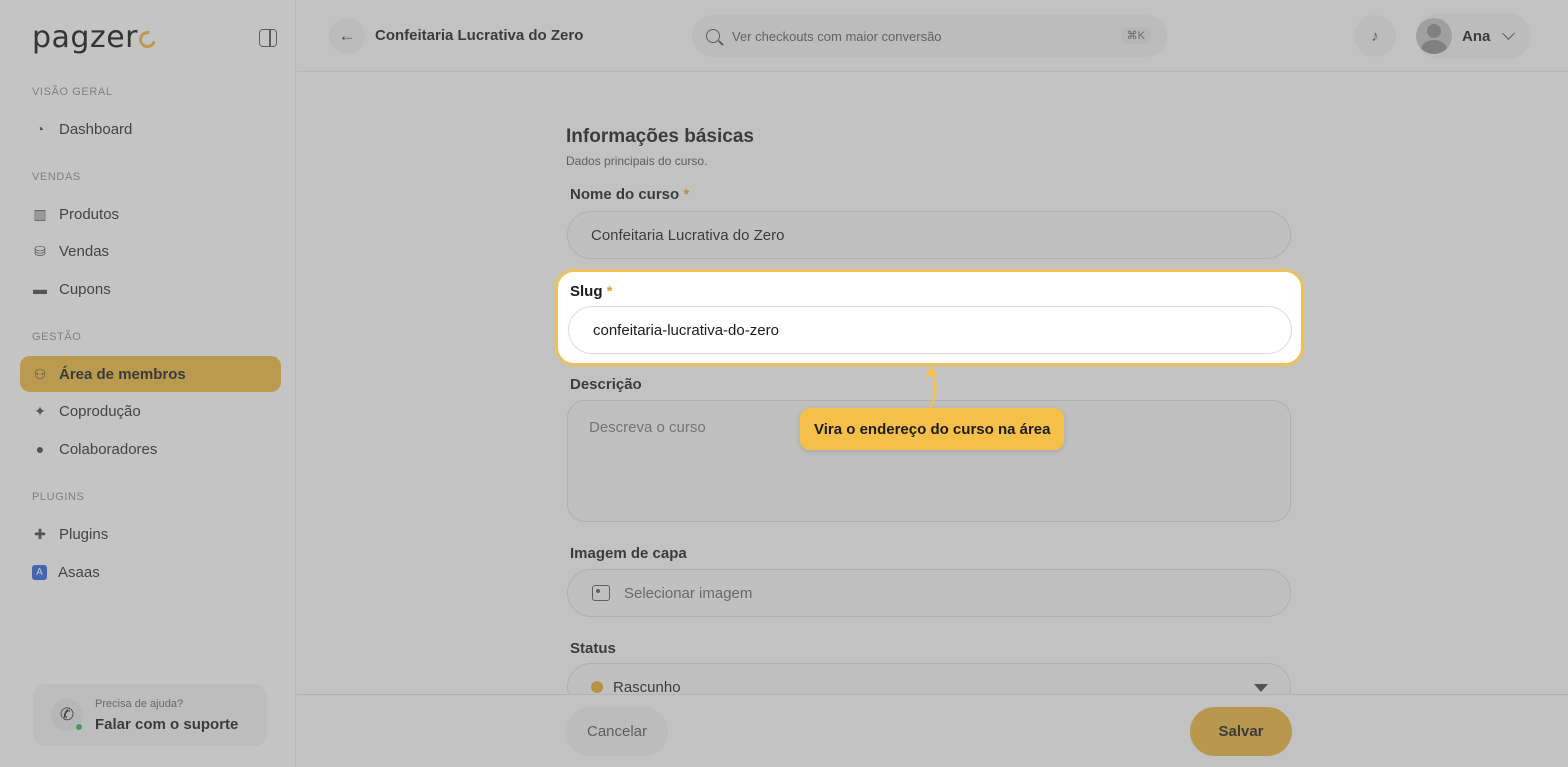  Describe the element at coordinates (39, 572) in the screenshot. I see `asaas-icon: A` at that location.